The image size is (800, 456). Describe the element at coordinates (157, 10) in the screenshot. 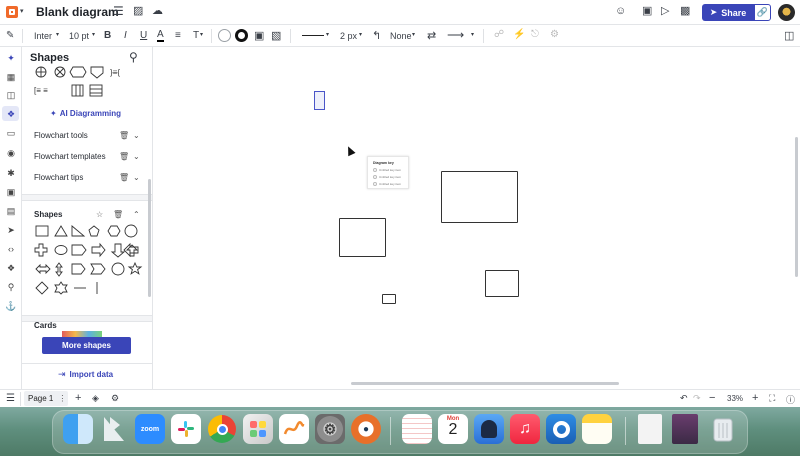

I see `cloud-icon: ☁` at that location.